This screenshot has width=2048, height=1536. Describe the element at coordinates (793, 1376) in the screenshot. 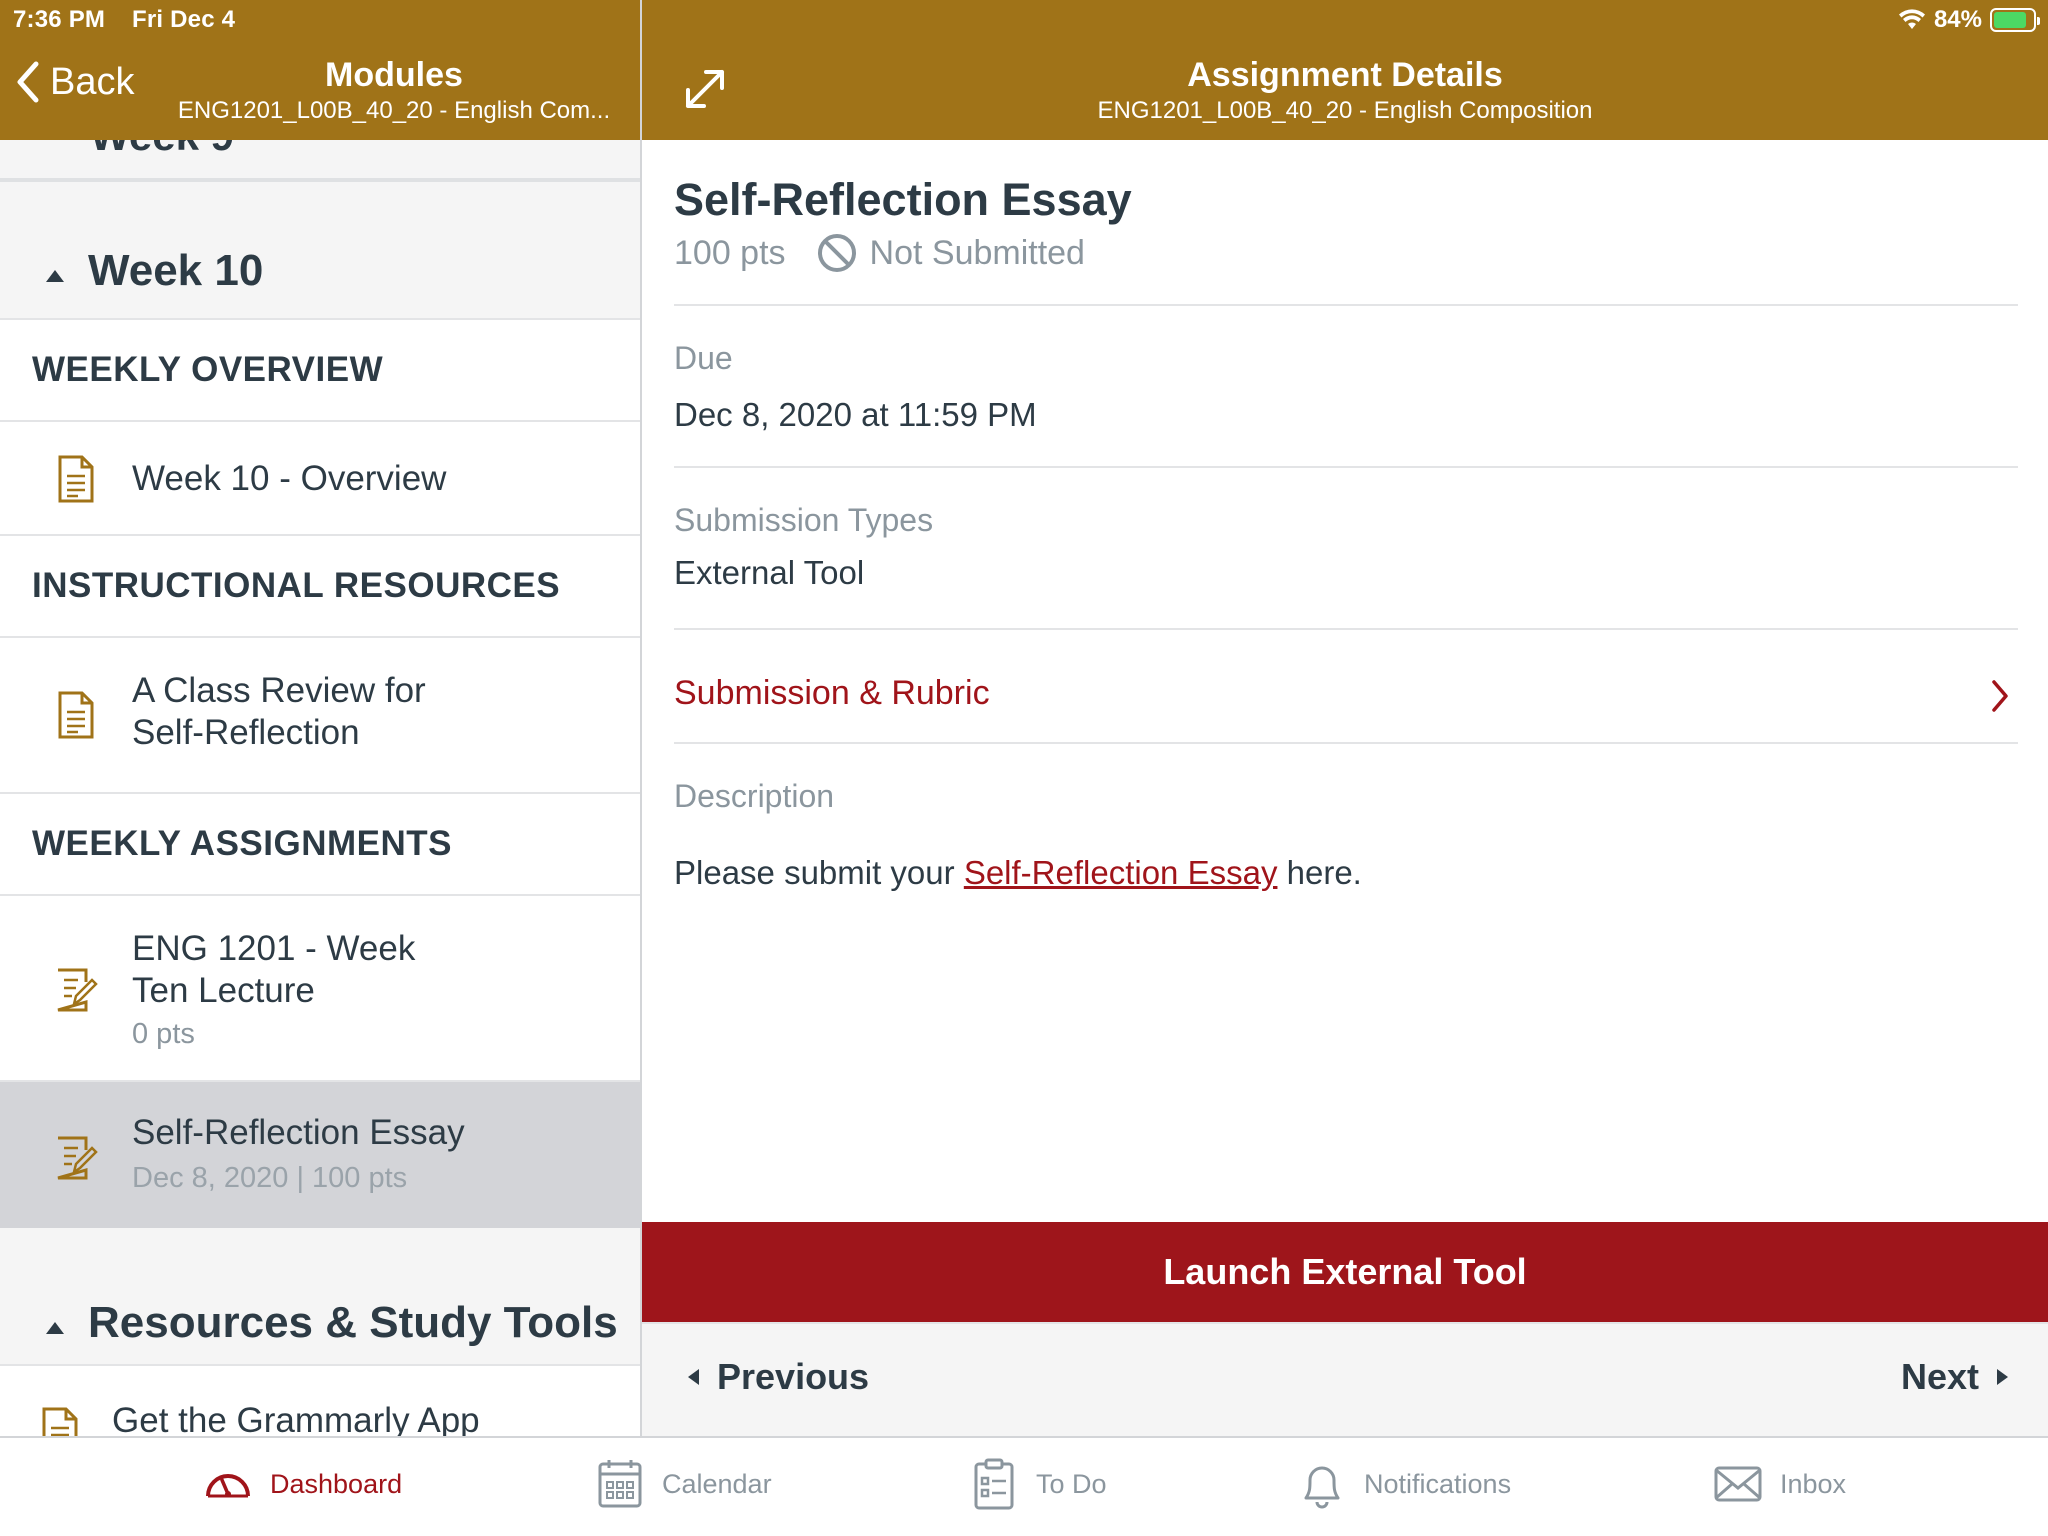

I see `previous-label: Previous` at that location.